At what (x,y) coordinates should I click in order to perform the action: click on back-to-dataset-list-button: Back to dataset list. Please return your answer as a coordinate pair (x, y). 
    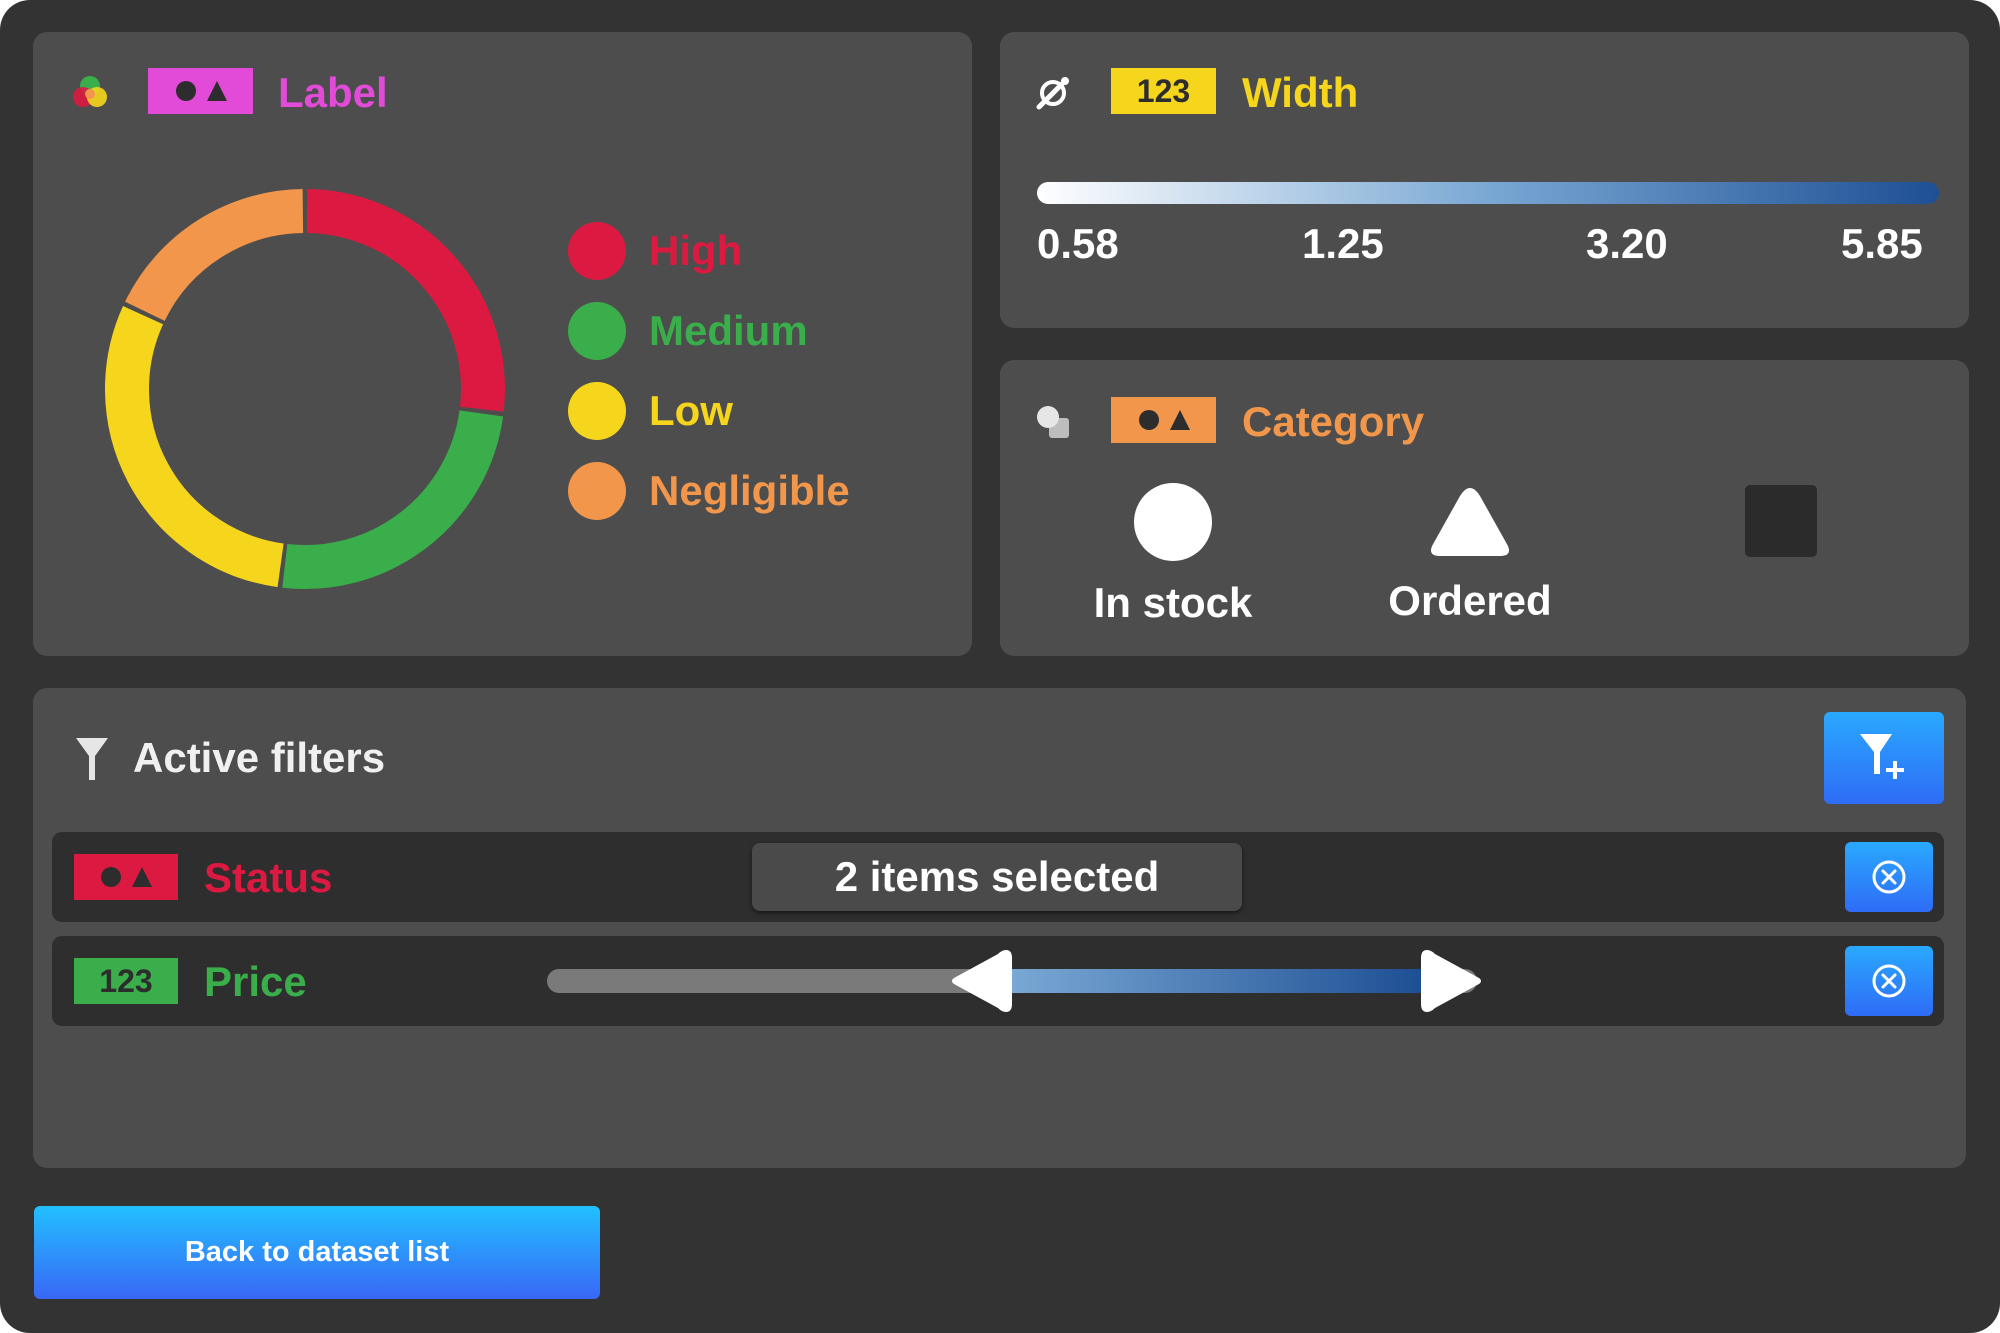
    Looking at the image, I should click on (317, 1252).